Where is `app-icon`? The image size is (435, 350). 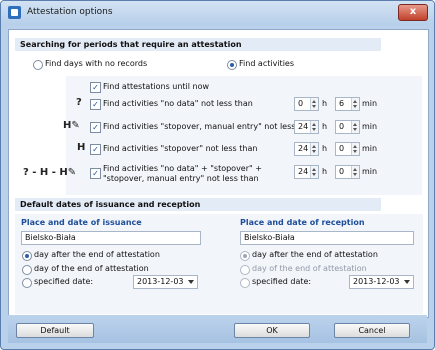 app-icon is located at coordinates (14, 12).